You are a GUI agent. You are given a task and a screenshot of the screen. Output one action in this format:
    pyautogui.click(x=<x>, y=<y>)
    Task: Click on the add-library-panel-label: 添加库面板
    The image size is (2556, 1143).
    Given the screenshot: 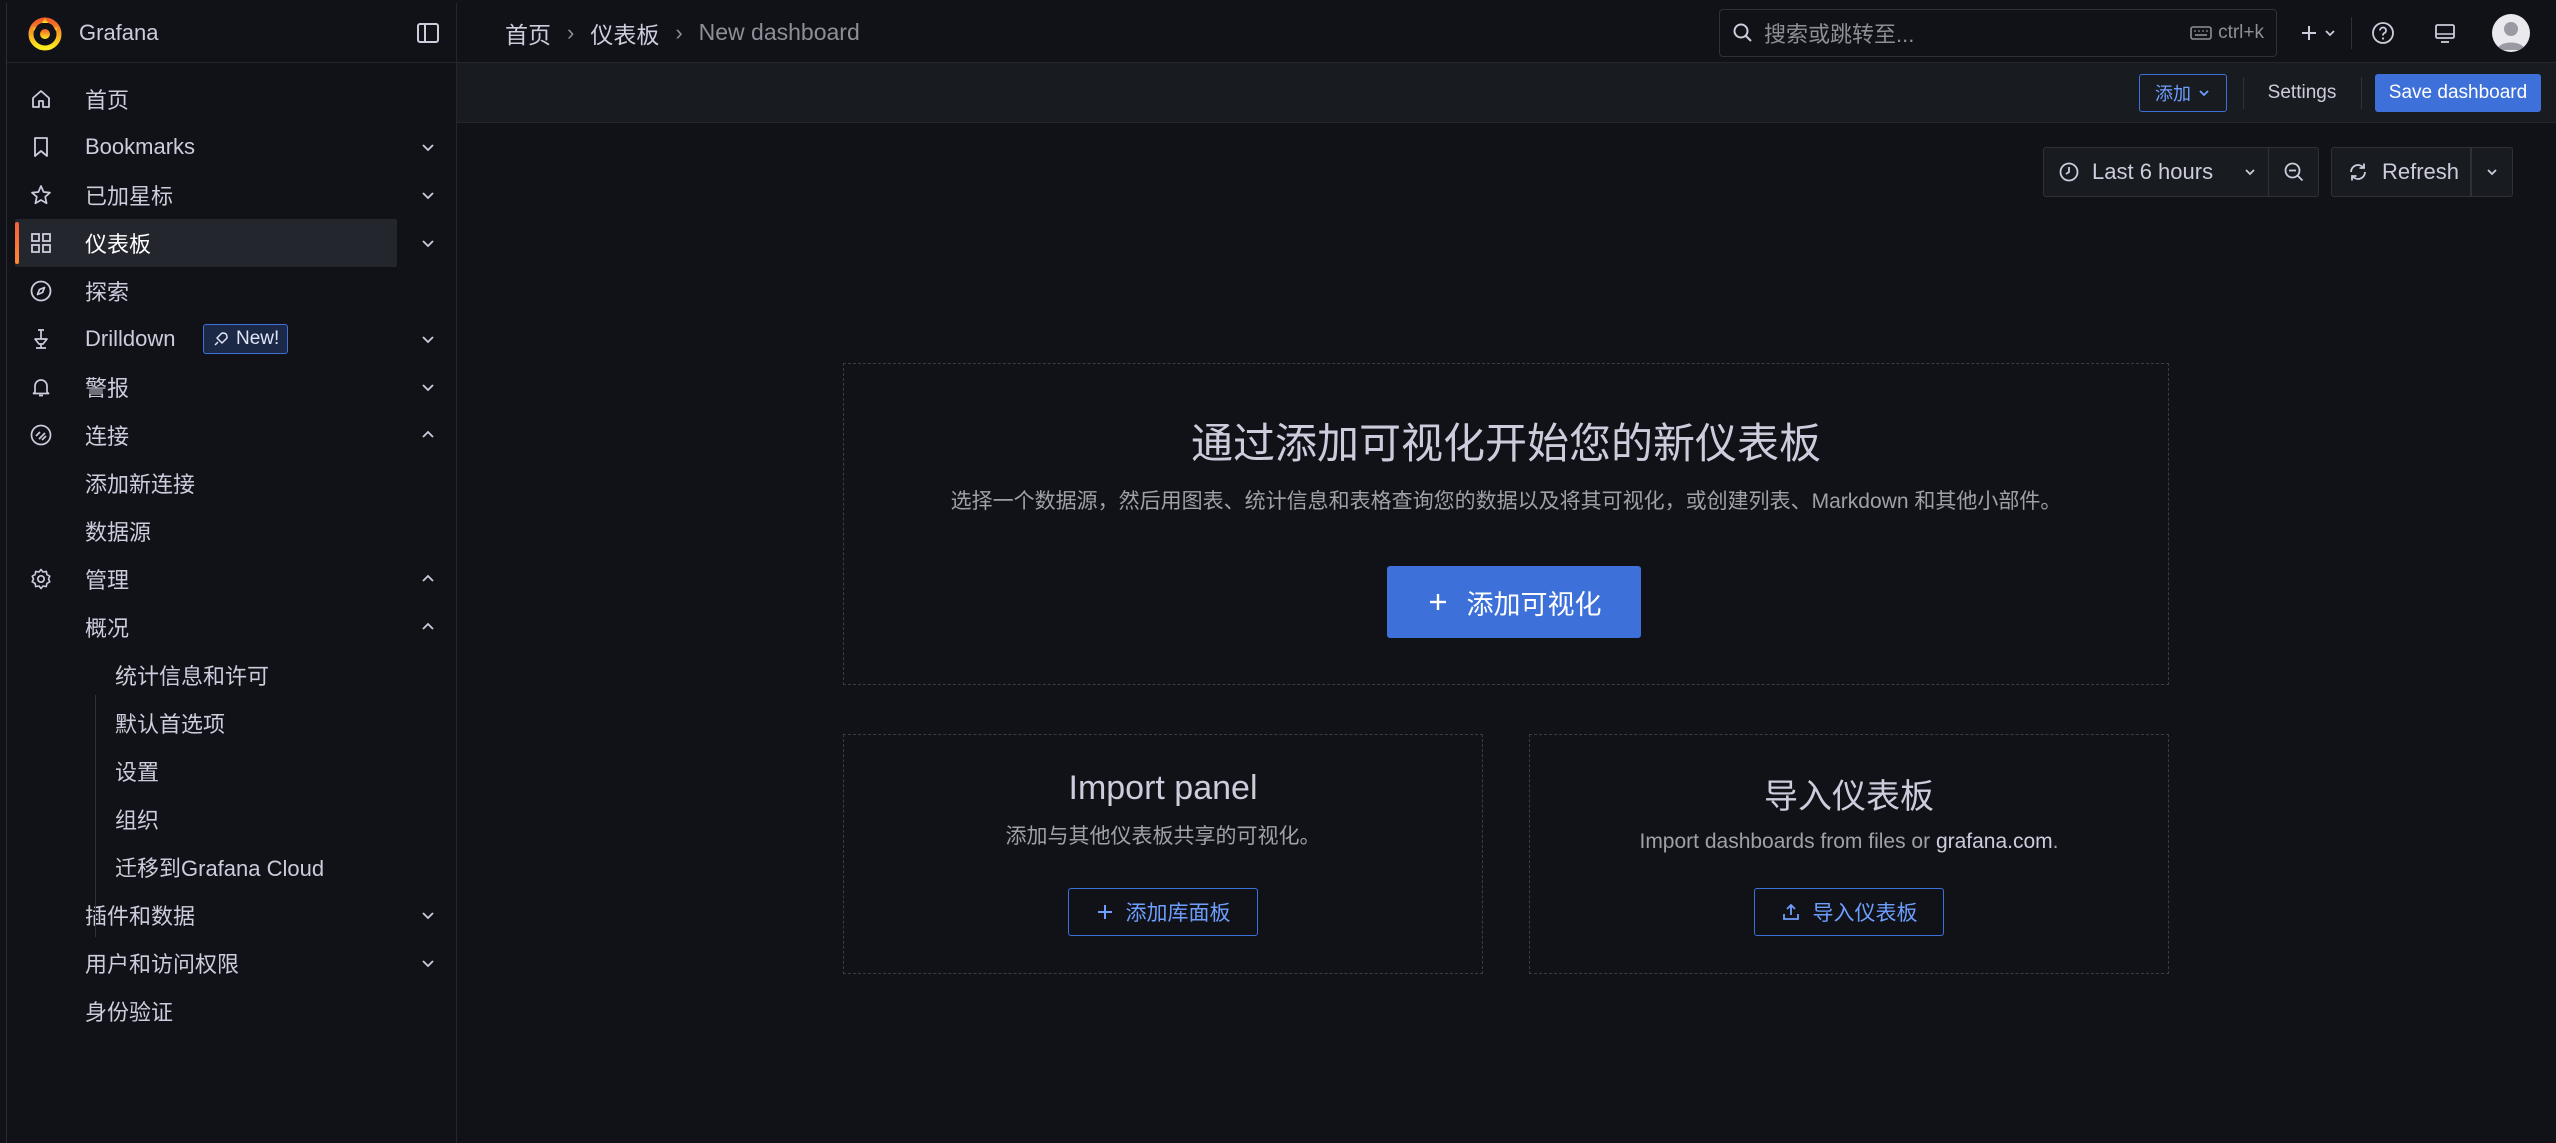 What is the action you would take?
    pyautogui.click(x=1178, y=913)
    